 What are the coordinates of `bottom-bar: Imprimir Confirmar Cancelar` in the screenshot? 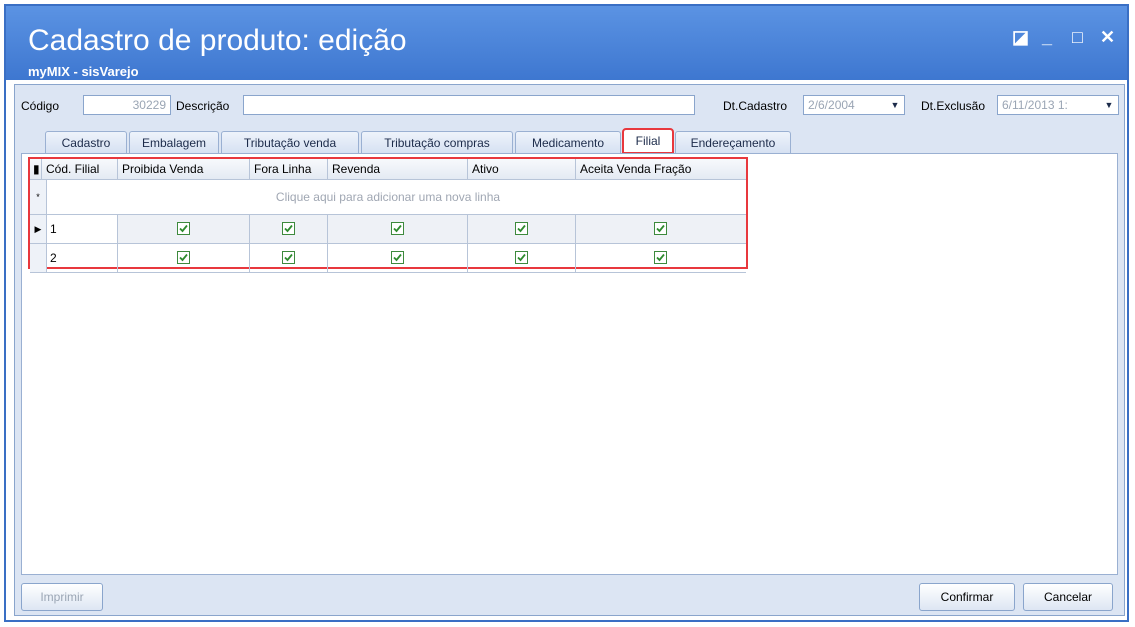 It's located at (569, 595).